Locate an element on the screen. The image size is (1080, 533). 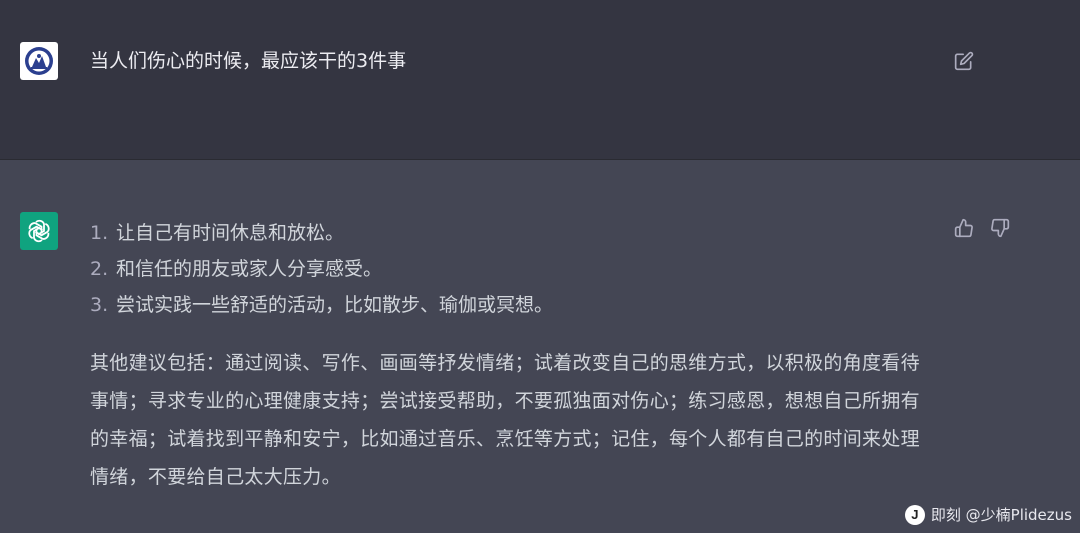
list-number: 1. is located at coordinates (99, 233).